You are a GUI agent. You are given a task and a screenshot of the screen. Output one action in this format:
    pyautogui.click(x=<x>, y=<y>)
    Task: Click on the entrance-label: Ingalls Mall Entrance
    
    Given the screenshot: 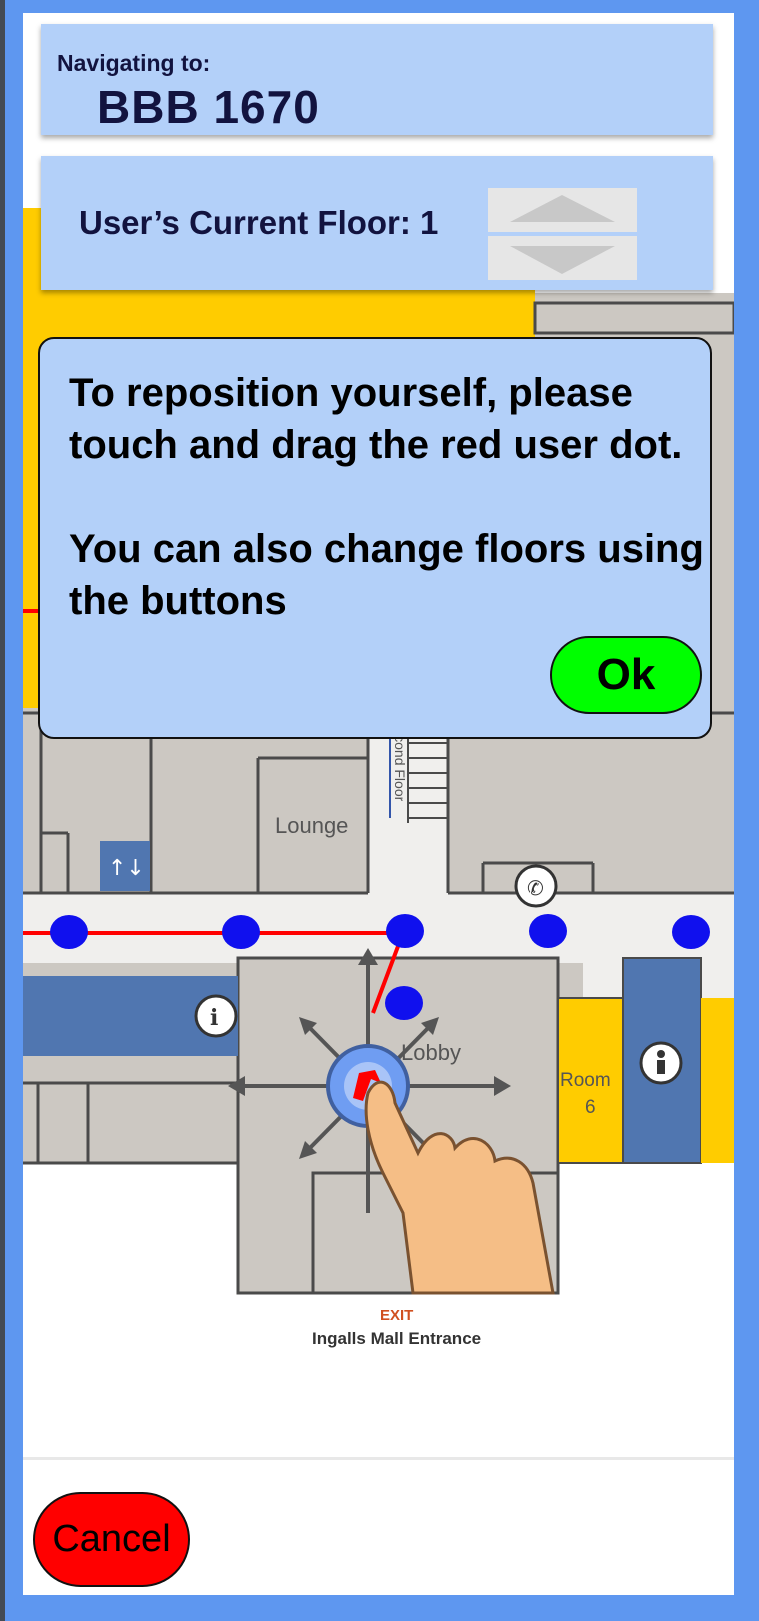 What is the action you would take?
    pyautogui.click(x=396, y=1338)
    